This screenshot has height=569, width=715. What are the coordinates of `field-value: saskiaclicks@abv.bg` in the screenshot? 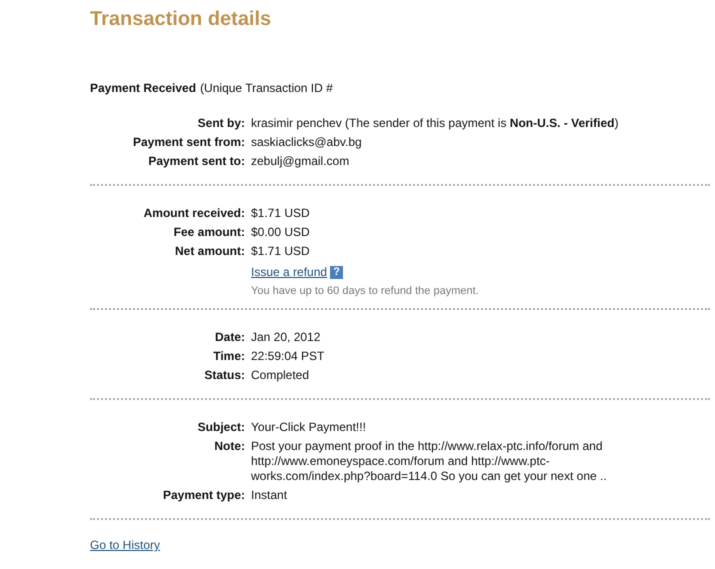 It's located at (307, 142).